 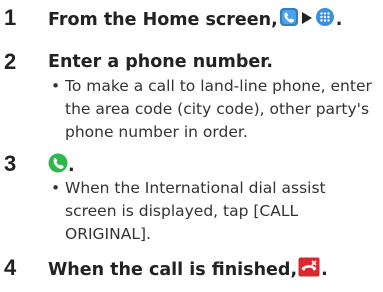 What do you see at coordinates (289, 20) in the screenshot?
I see `phone-app-icon` at bounding box center [289, 20].